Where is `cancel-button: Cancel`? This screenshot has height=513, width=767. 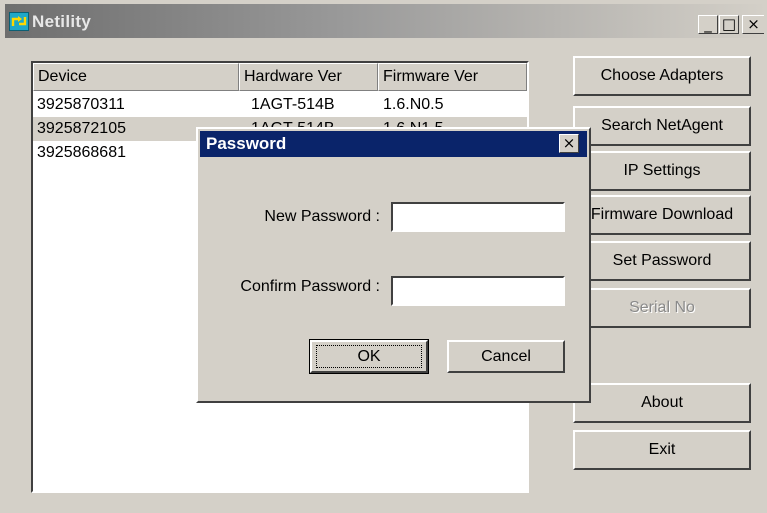 cancel-button: Cancel is located at coordinates (506, 356).